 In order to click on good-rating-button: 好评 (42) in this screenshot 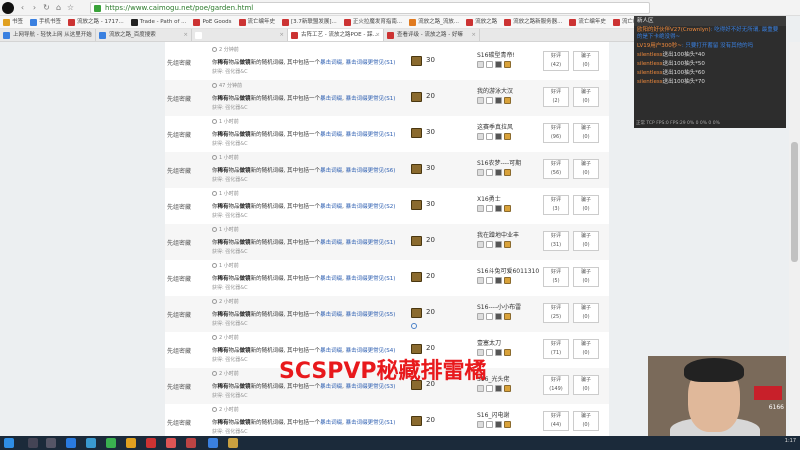, I will do `click(556, 61)`.